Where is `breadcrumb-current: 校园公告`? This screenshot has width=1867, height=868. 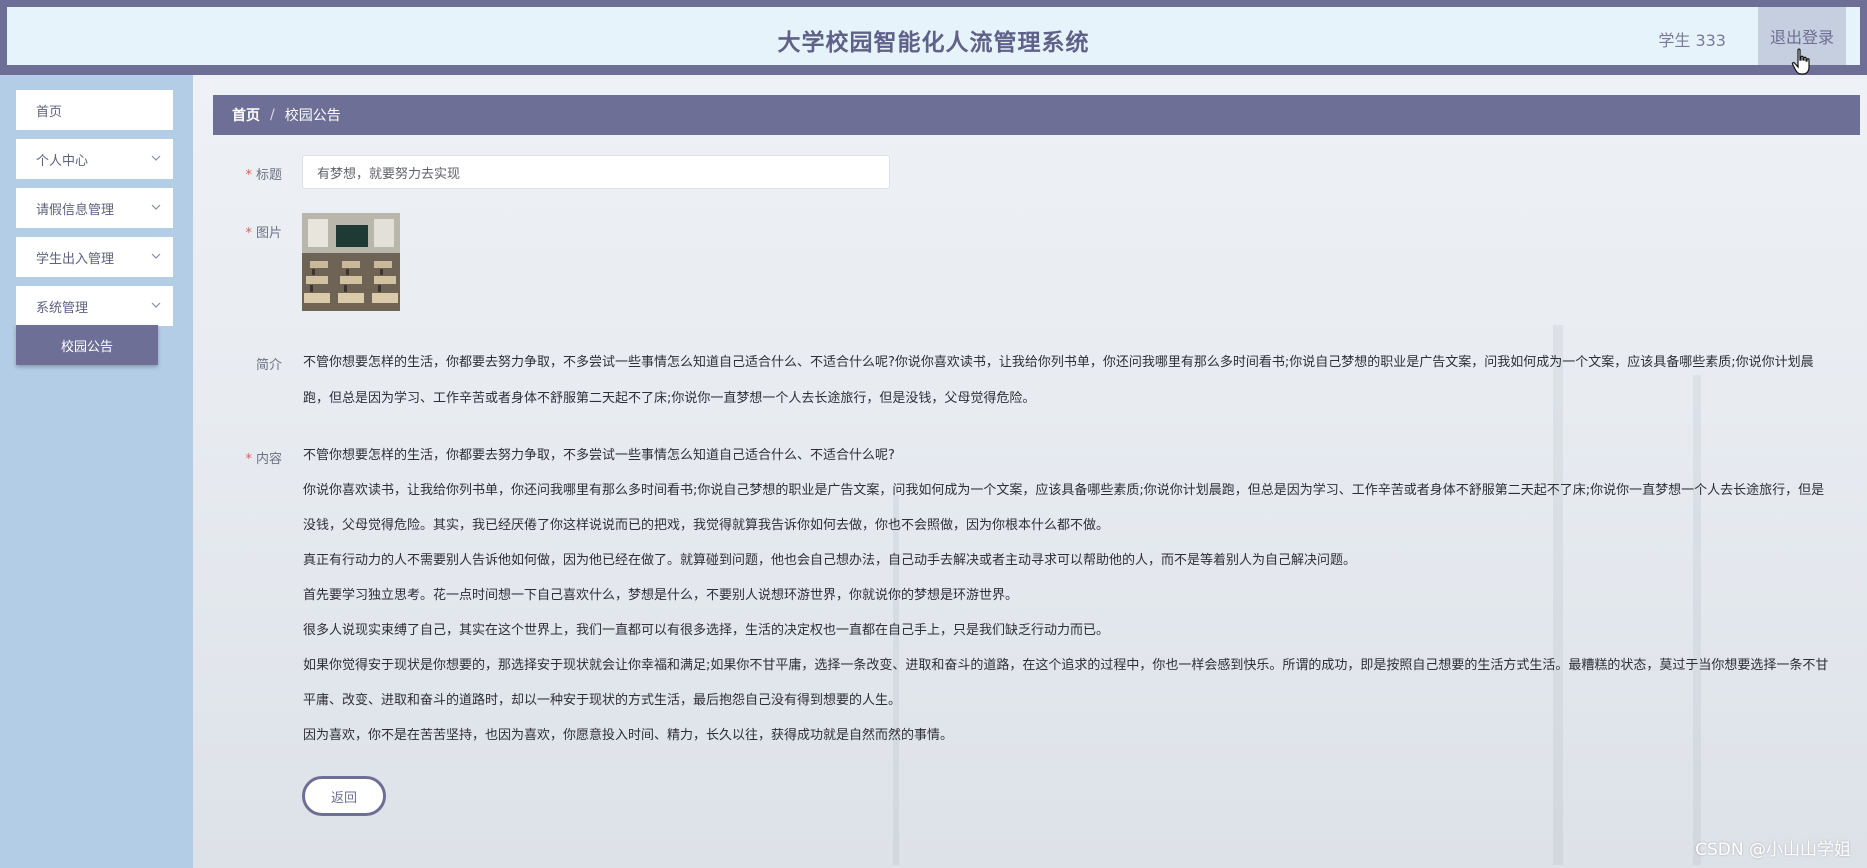 breadcrumb-current: 校园公告 is located at coordinates (312, 116).